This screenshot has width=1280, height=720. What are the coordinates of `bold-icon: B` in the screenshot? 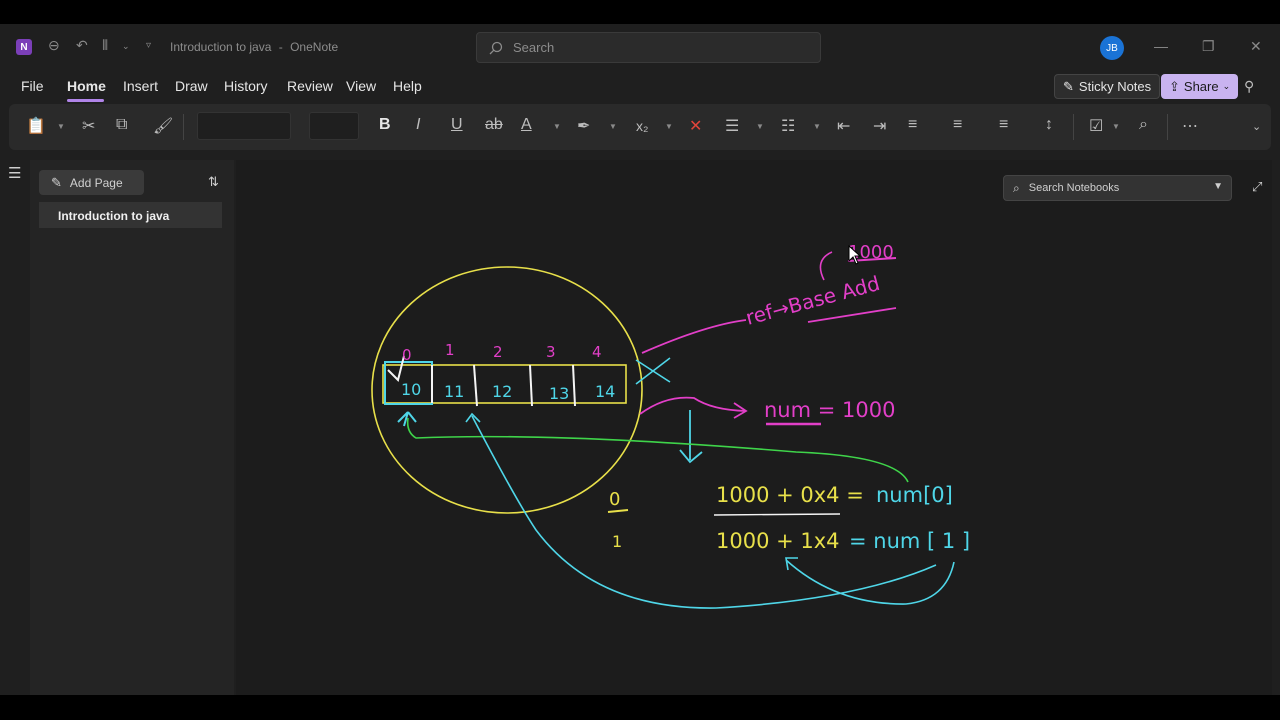 It's located at (385, 125).